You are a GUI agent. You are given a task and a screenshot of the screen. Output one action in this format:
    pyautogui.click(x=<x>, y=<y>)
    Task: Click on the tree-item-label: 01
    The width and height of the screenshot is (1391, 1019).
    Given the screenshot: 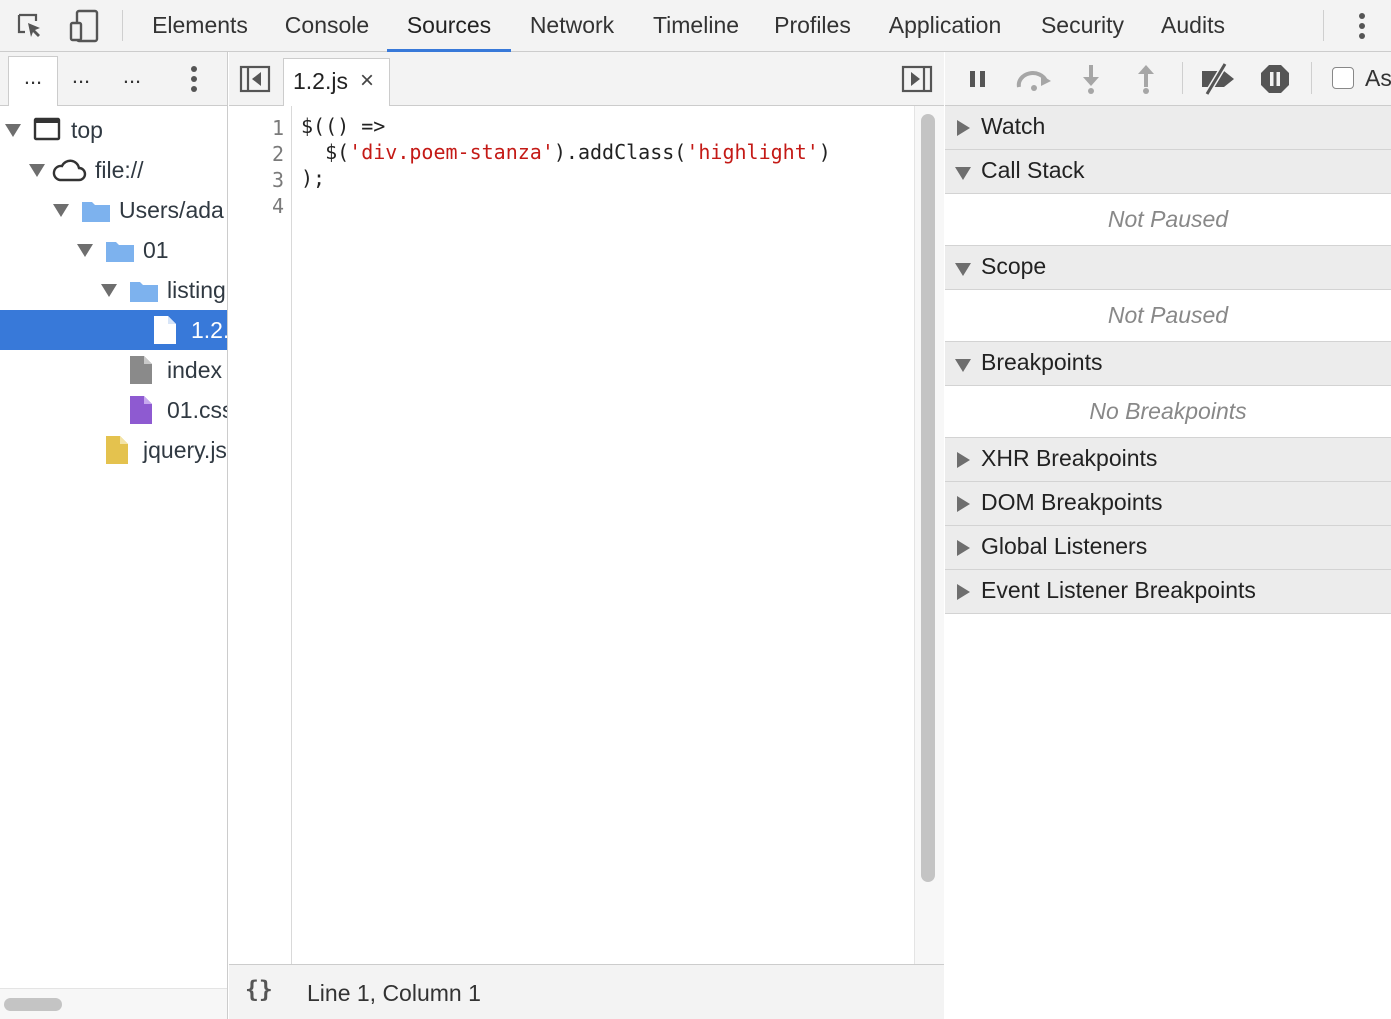 What is the action you would take?
    pyautogui.click(x=156, y=250)
    